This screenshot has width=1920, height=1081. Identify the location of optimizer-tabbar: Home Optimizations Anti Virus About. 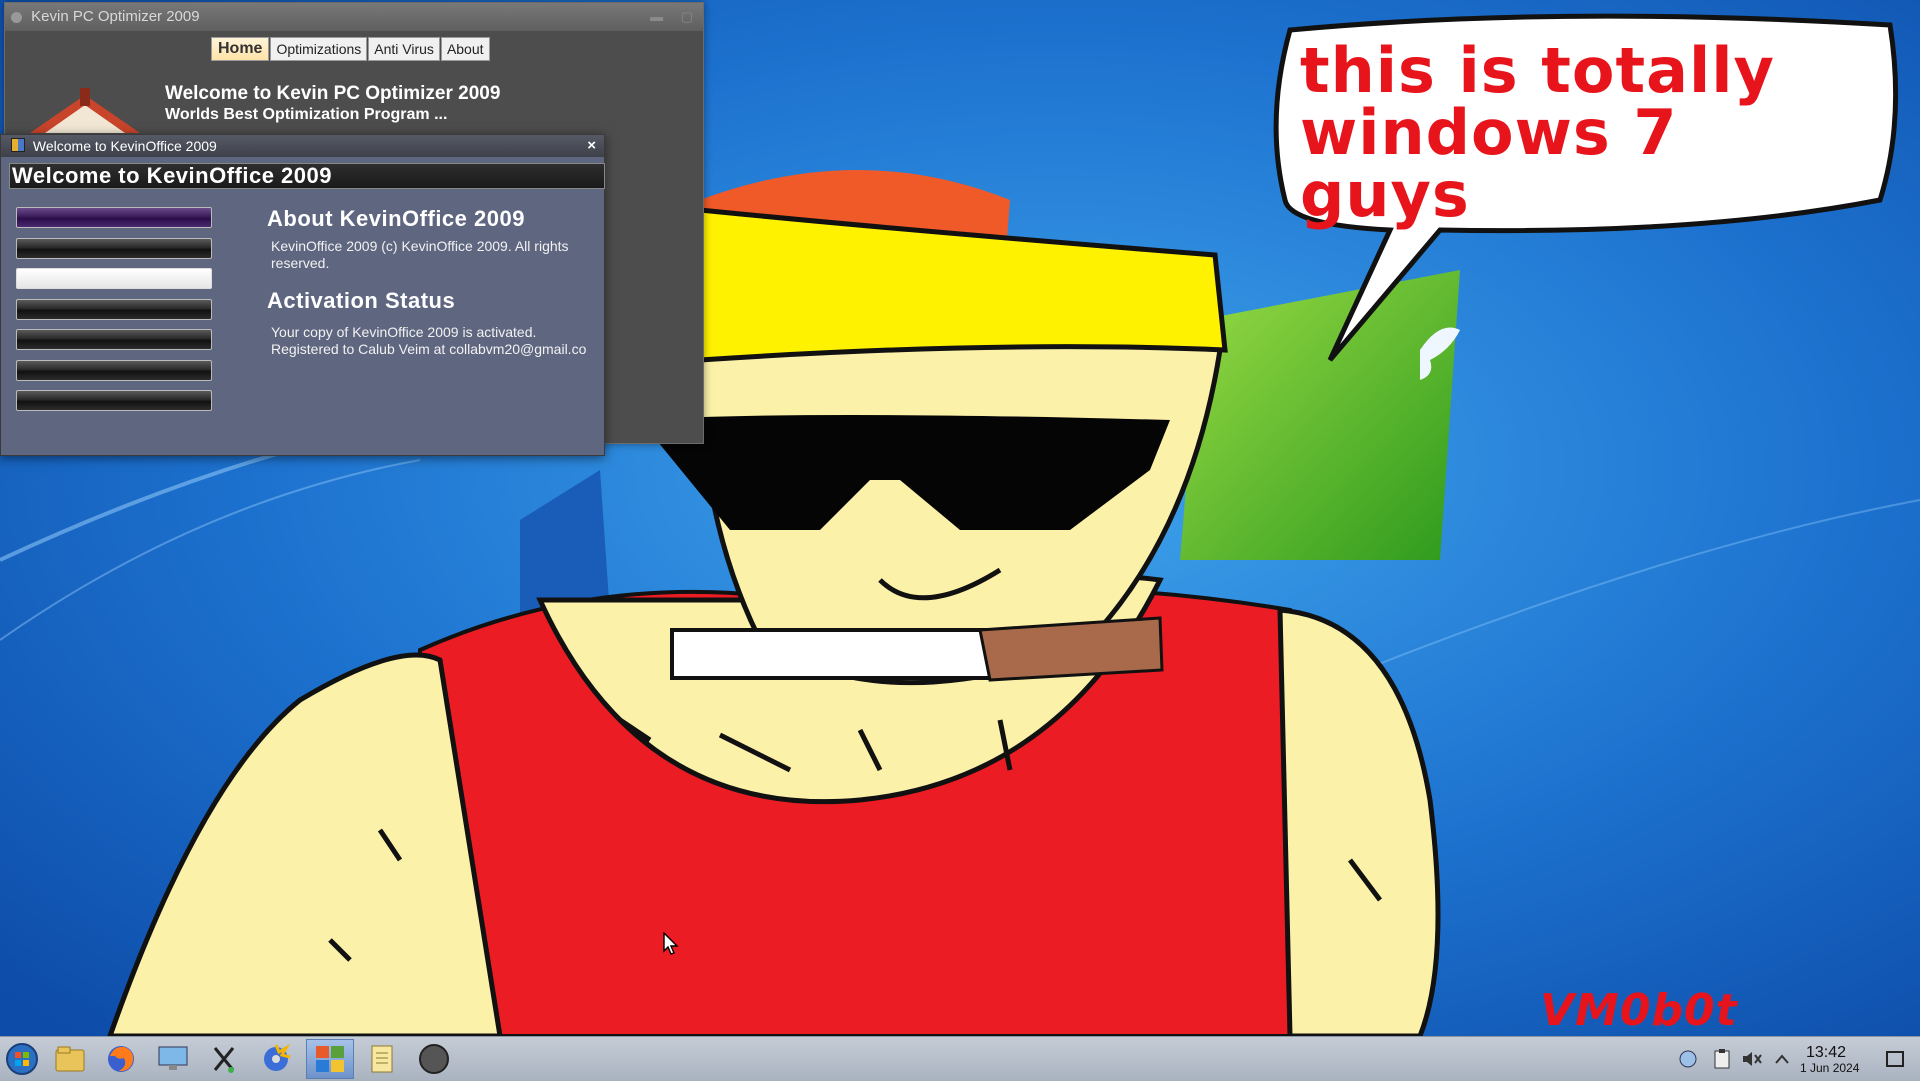
(351, 49).